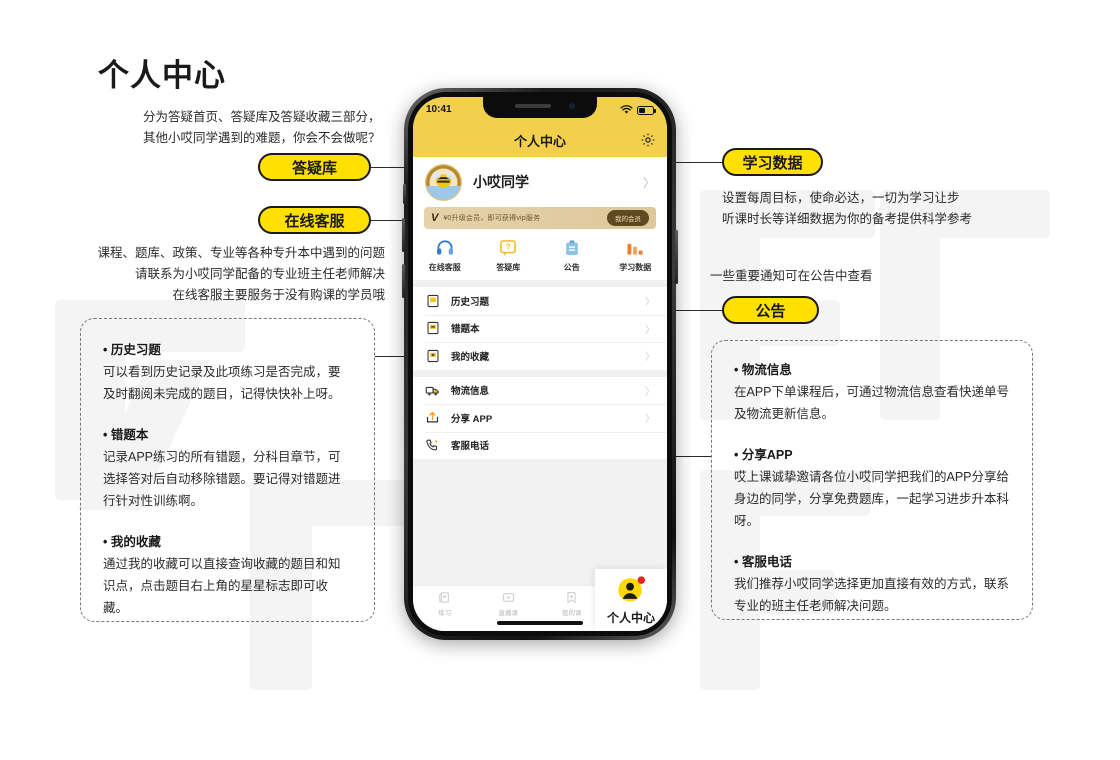 Image resolution: width=1120 pixels, height=760 pixels. I want to click on menu-group-1: 历史习题 〉 错题本 〉 我的收藏 〉, so click(540, 328).